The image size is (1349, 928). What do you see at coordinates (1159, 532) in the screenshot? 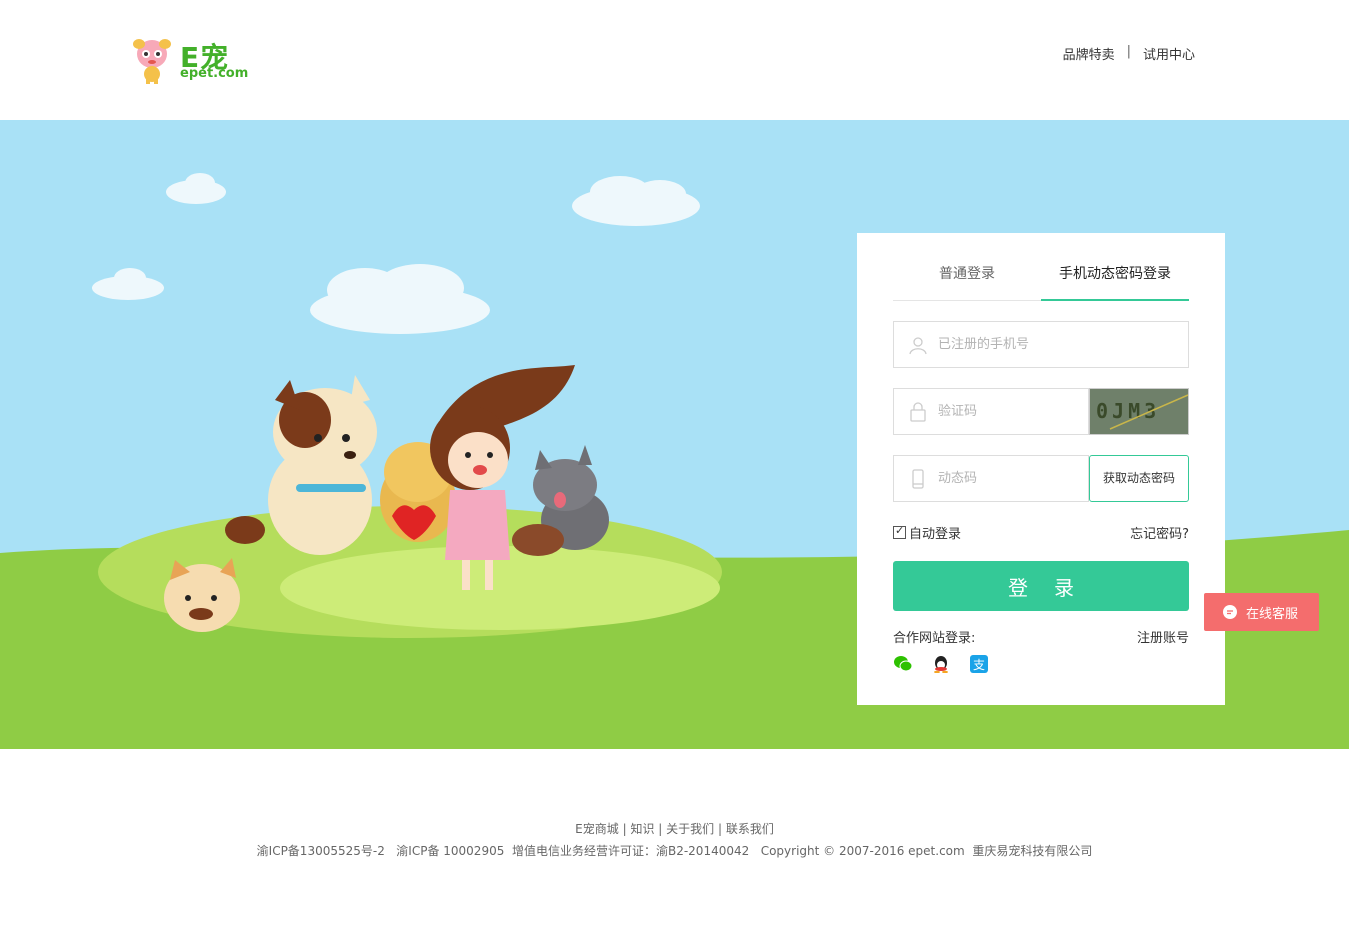
I see `forgot-password-link: 忘记密码?` at bounding box center [1159, 532].